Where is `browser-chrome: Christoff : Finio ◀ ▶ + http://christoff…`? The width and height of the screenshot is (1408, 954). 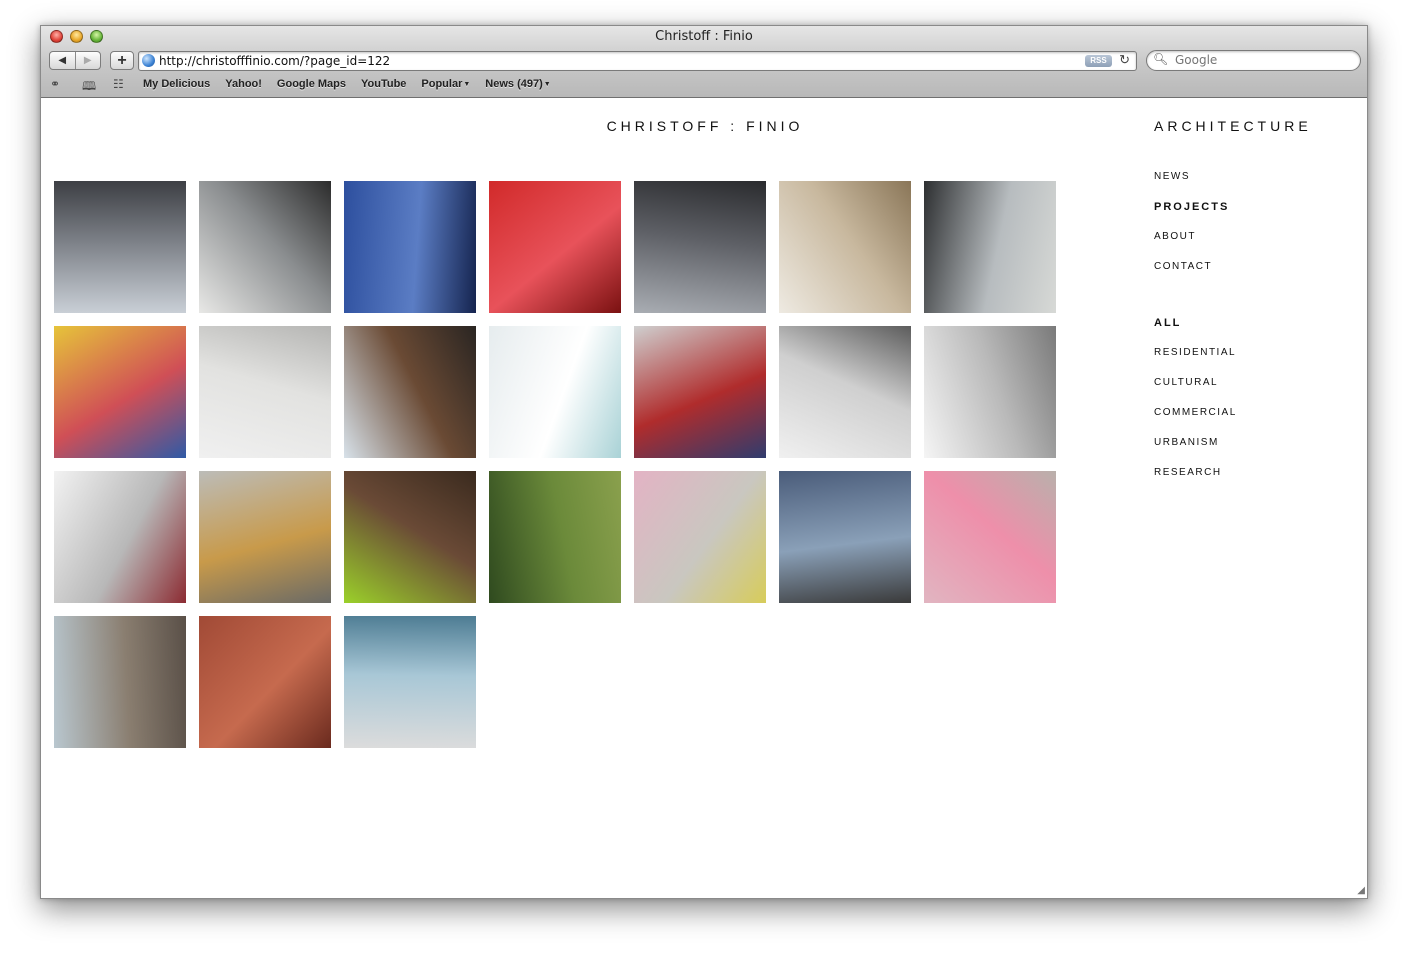 browser-chrome: Christoff : Finio ◀ ▶ + http://christoff… is located at coordinates (704, 62).